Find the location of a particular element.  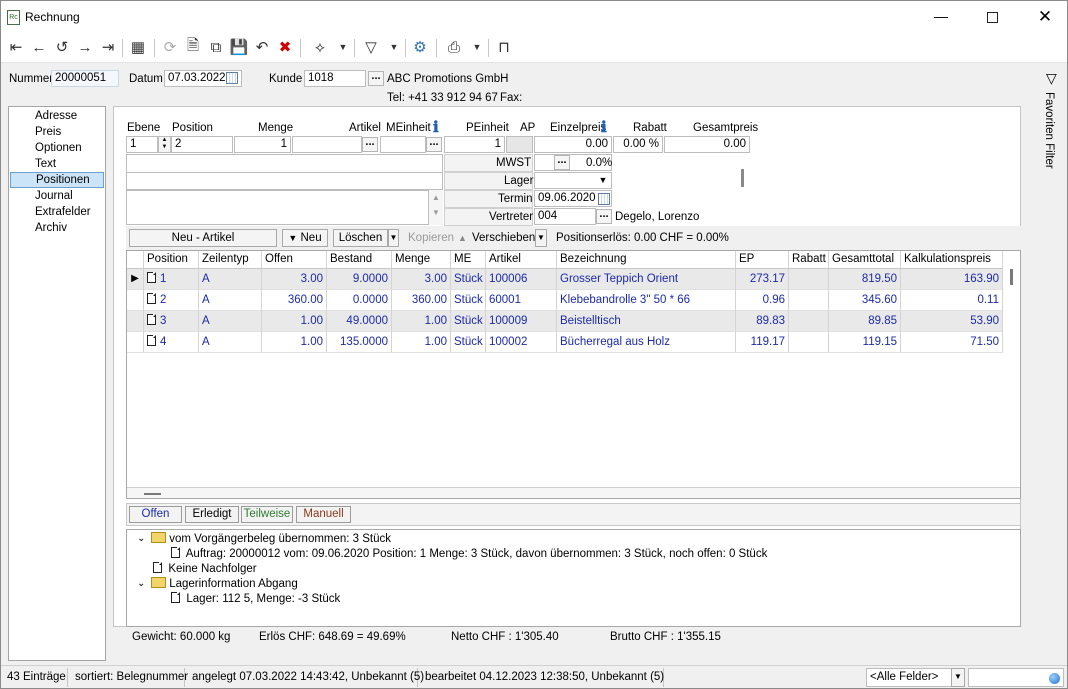

nav-item-extrafelder: Extrafelder is located at coordinates (57, 212).